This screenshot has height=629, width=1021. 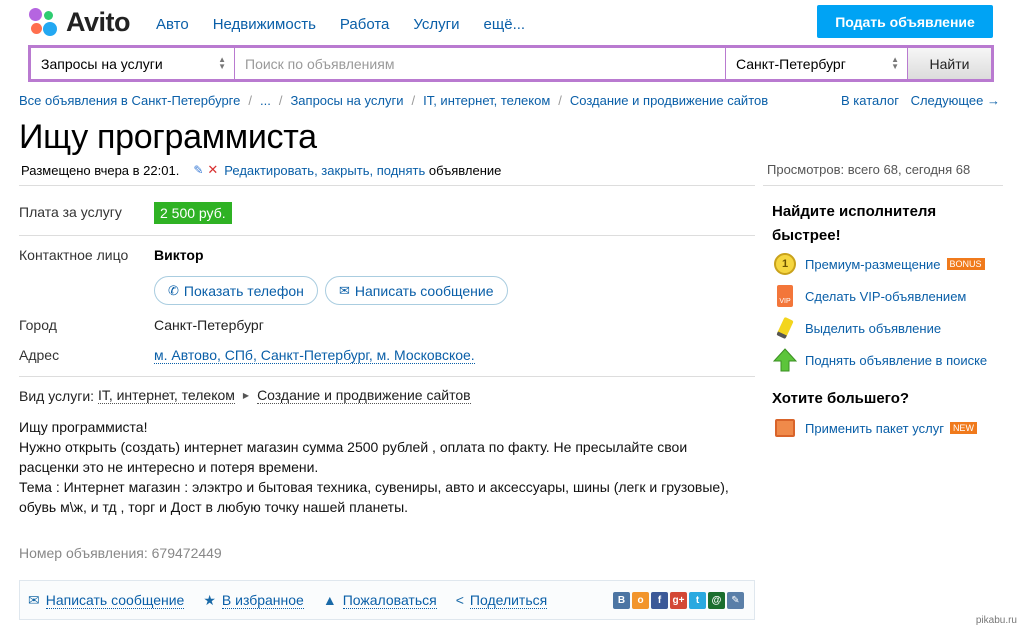 What do you see at coordinates (955, 100) in the screenshot?
I see `next-ad-link: Следующее →` at bounding box center [955, 100].